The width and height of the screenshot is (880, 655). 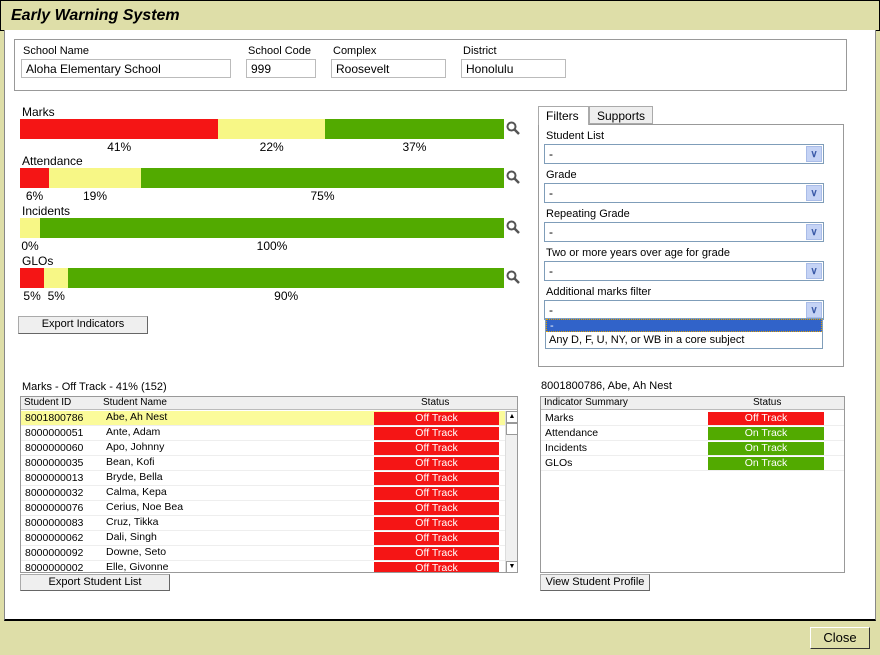 What do you see at coordinates (575, 136) in the screenshot?
I see `filter-label: Student List` at bounding box center [575, 136].